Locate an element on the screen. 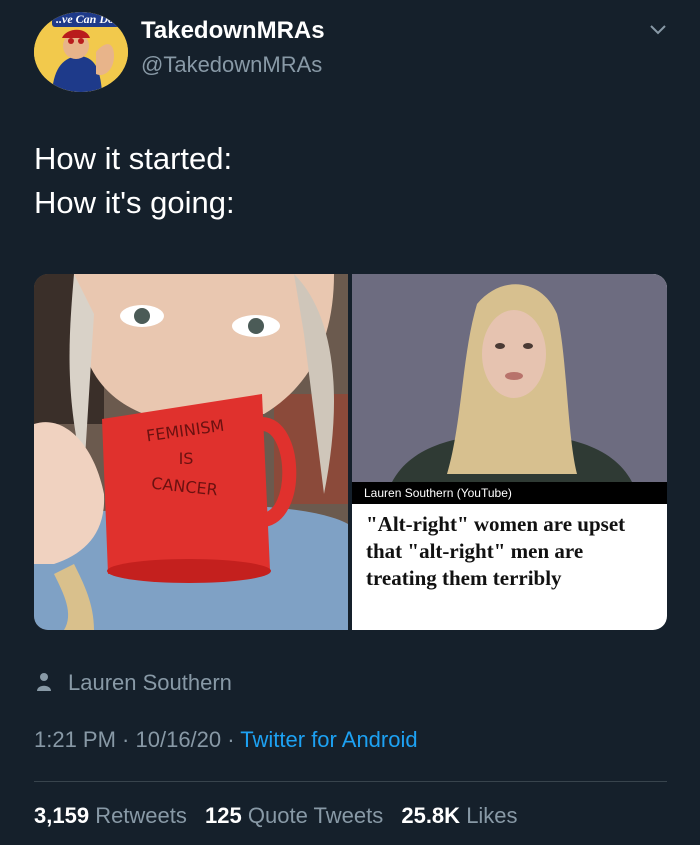  person-icon is located at coordinates (44, 682).